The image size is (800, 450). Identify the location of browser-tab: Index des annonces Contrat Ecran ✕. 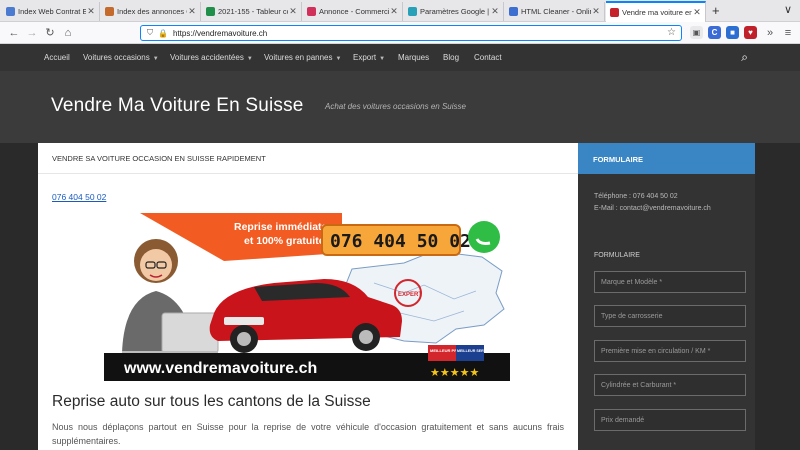
(151, 11).